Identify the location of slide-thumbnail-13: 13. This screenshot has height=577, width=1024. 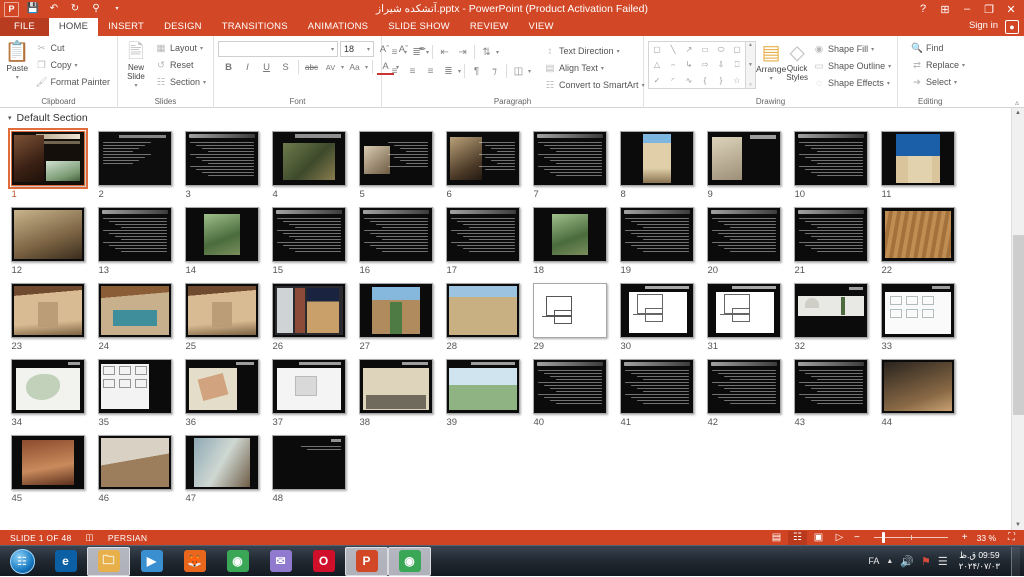
(134, 240).